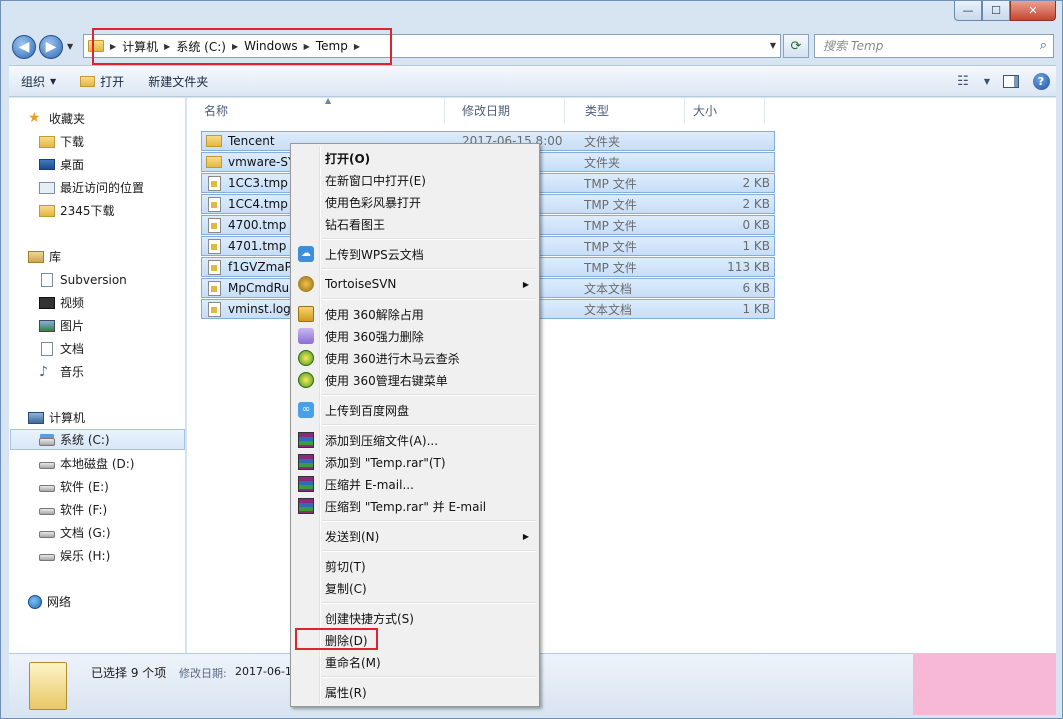 Image resolution: width=1063 pixels, height=719 pixels. What do you see at coordinates (97, 439) in the screenshot?
I see `sidebar-item-drive-c: 系统 (C:)` at bounding box center [97, 439].